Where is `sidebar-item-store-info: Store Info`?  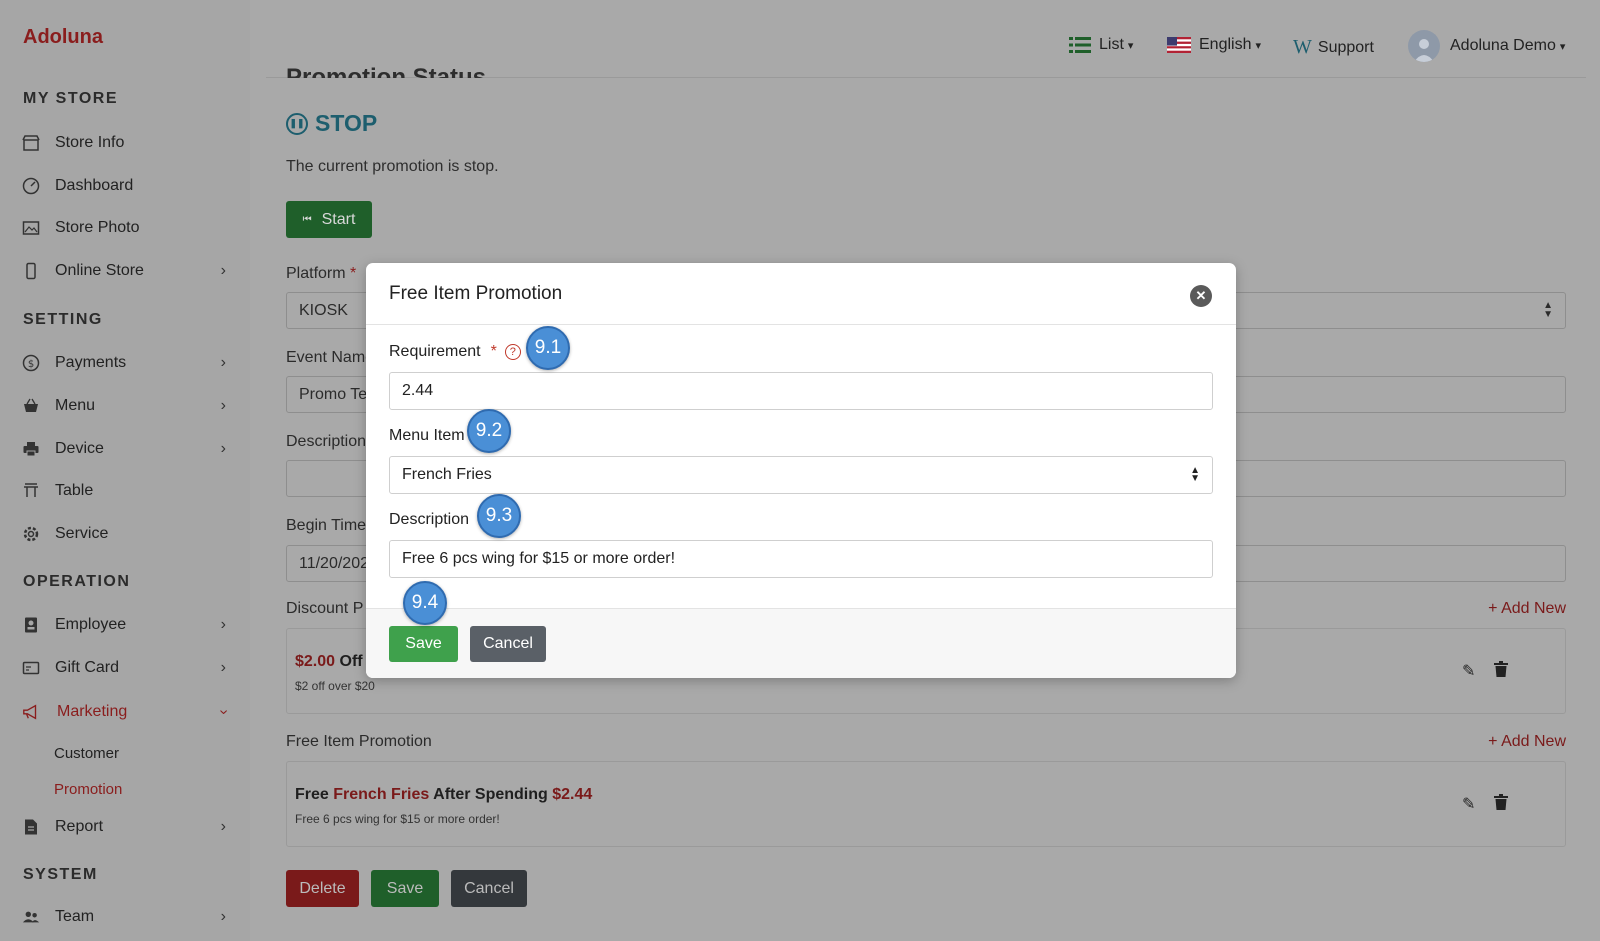 sidebar-item-store-info: Store Info is located at coordinates (124, 143).